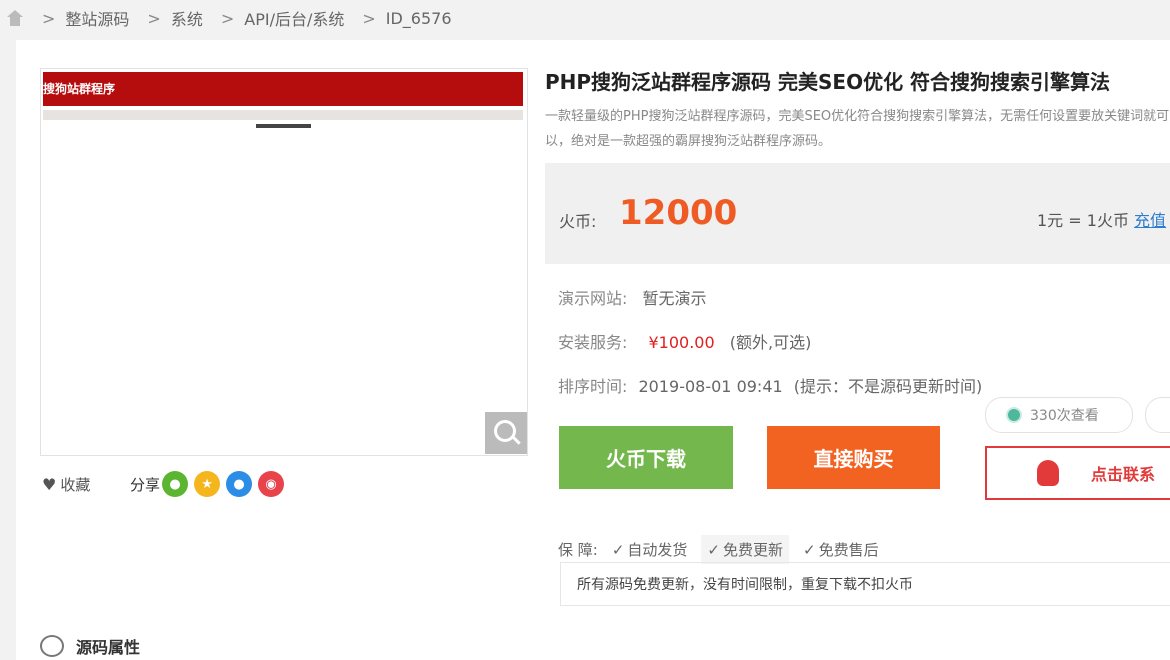 This screenshot has width=1170, height=660. Describe the element at coordinates (145, 484) in the screenshot. I see `share-label: 分享` at that location.